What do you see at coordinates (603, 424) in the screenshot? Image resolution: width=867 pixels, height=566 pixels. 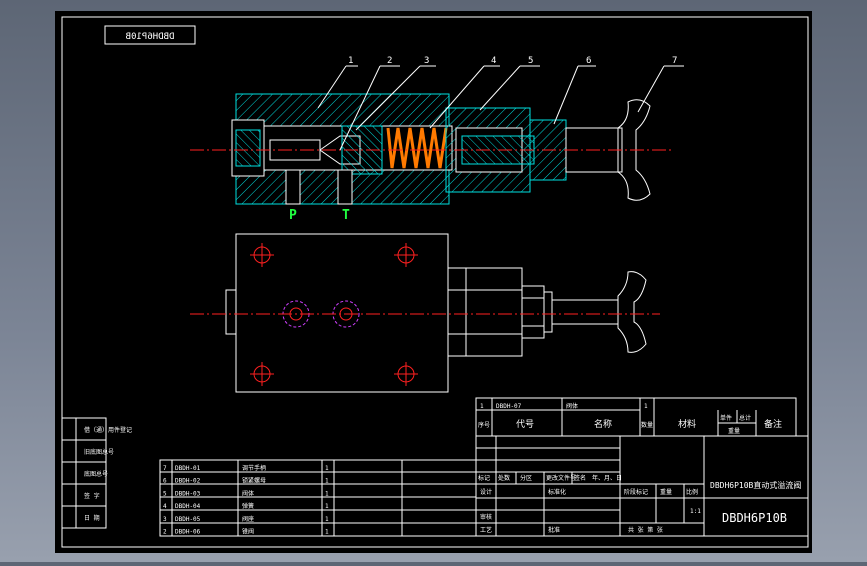 I see `bom-head-name: 名称` at bounding box center [603, 424].